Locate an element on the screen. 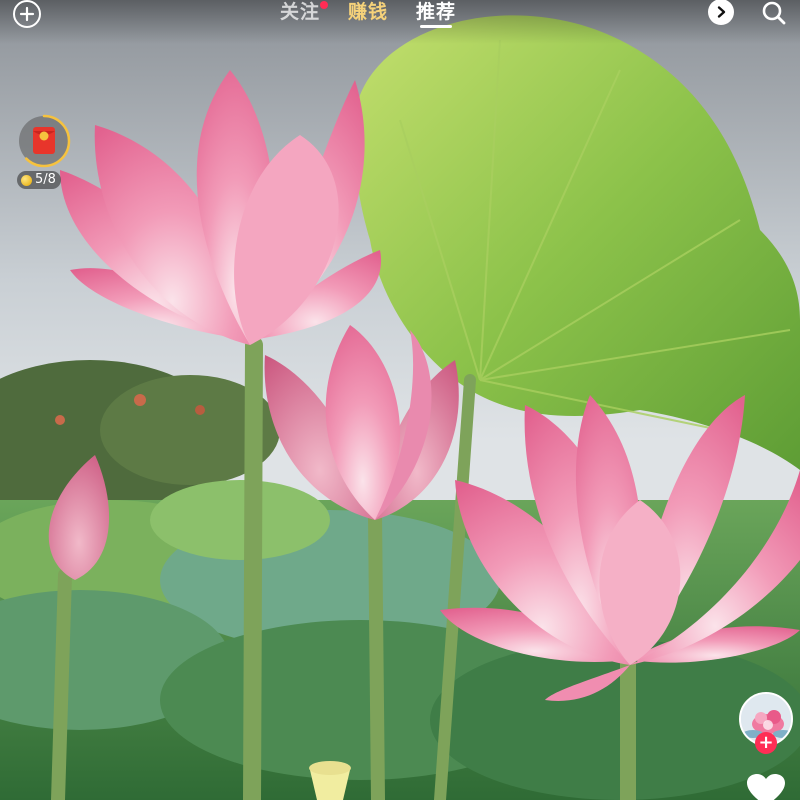 The image size is (800, 800). red-envelope-widget is located at coordinates (44, 141).